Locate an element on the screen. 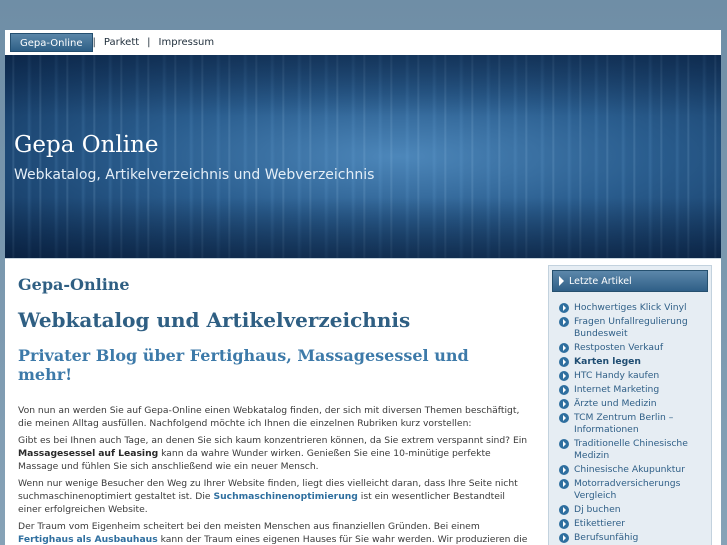  list-item: Internet Marketing is located at coordinates (633, 390).